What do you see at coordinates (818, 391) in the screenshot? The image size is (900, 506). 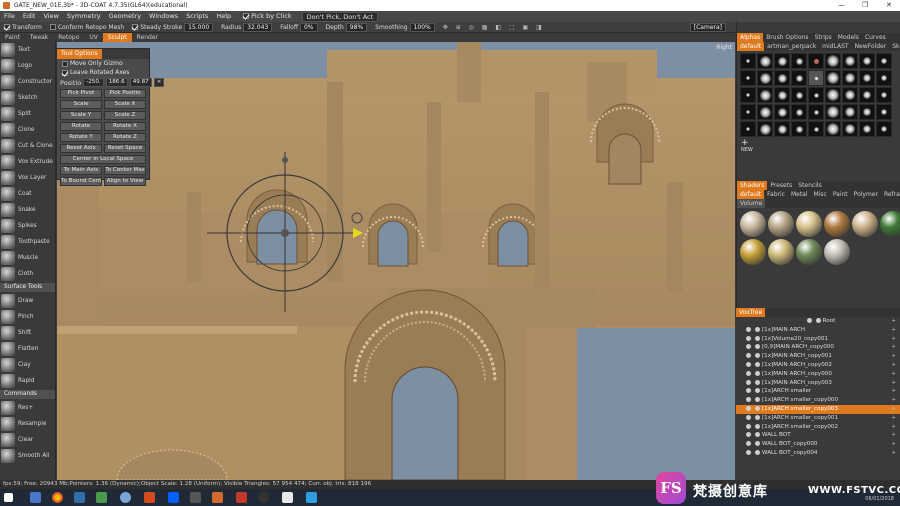 I see `voxtree-row: [1x]ARCH smaller +` at bounding box center [818, 391].